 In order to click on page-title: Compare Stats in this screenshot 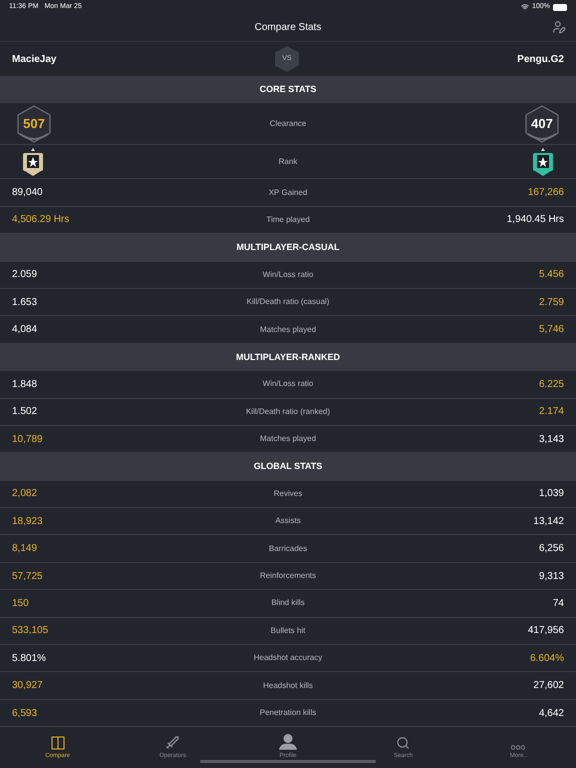, I will do `click(288, 28)`.